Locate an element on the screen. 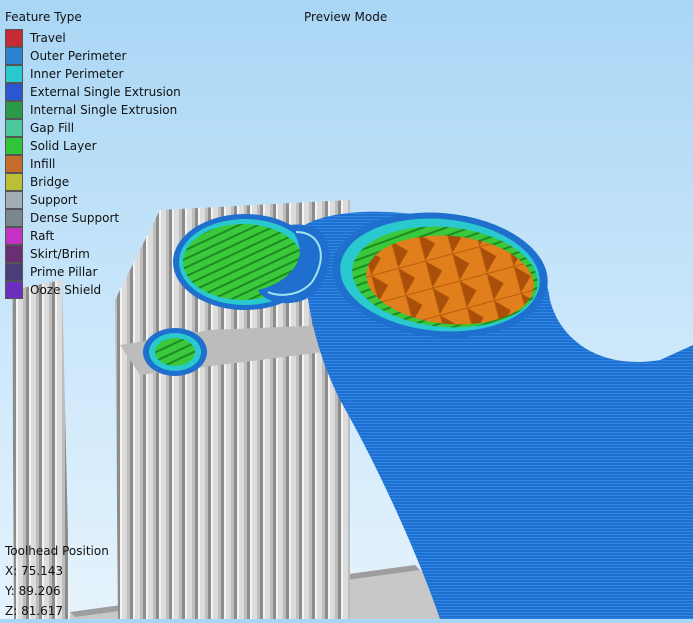  legend-item: Ooze Shield is located at coordinates (53, 289).